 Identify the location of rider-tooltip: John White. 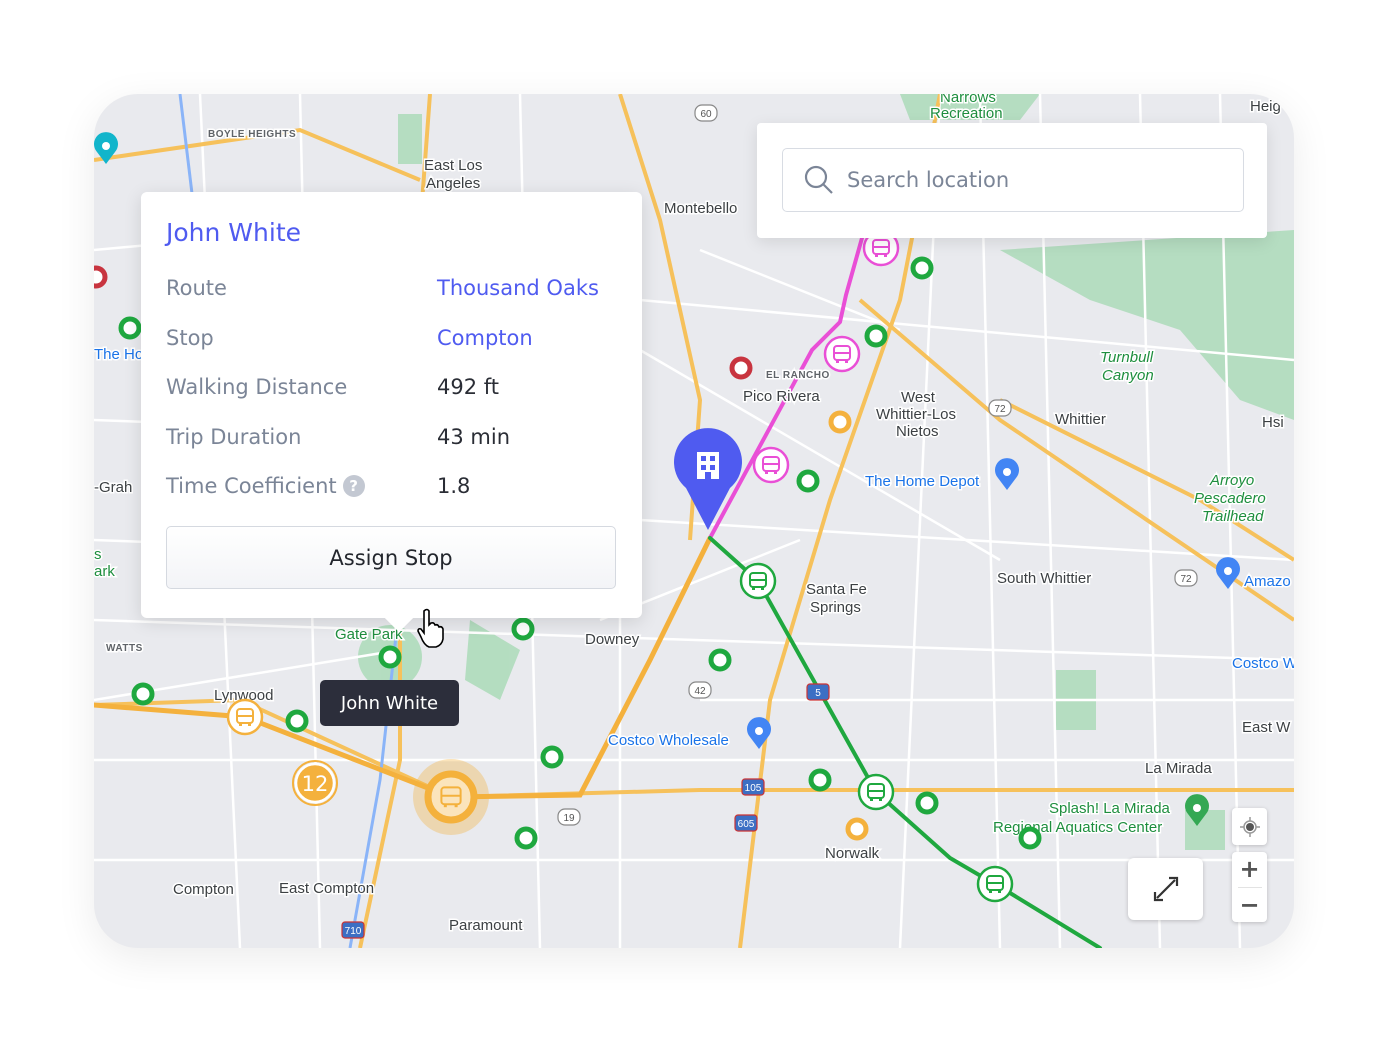
(389, 703).